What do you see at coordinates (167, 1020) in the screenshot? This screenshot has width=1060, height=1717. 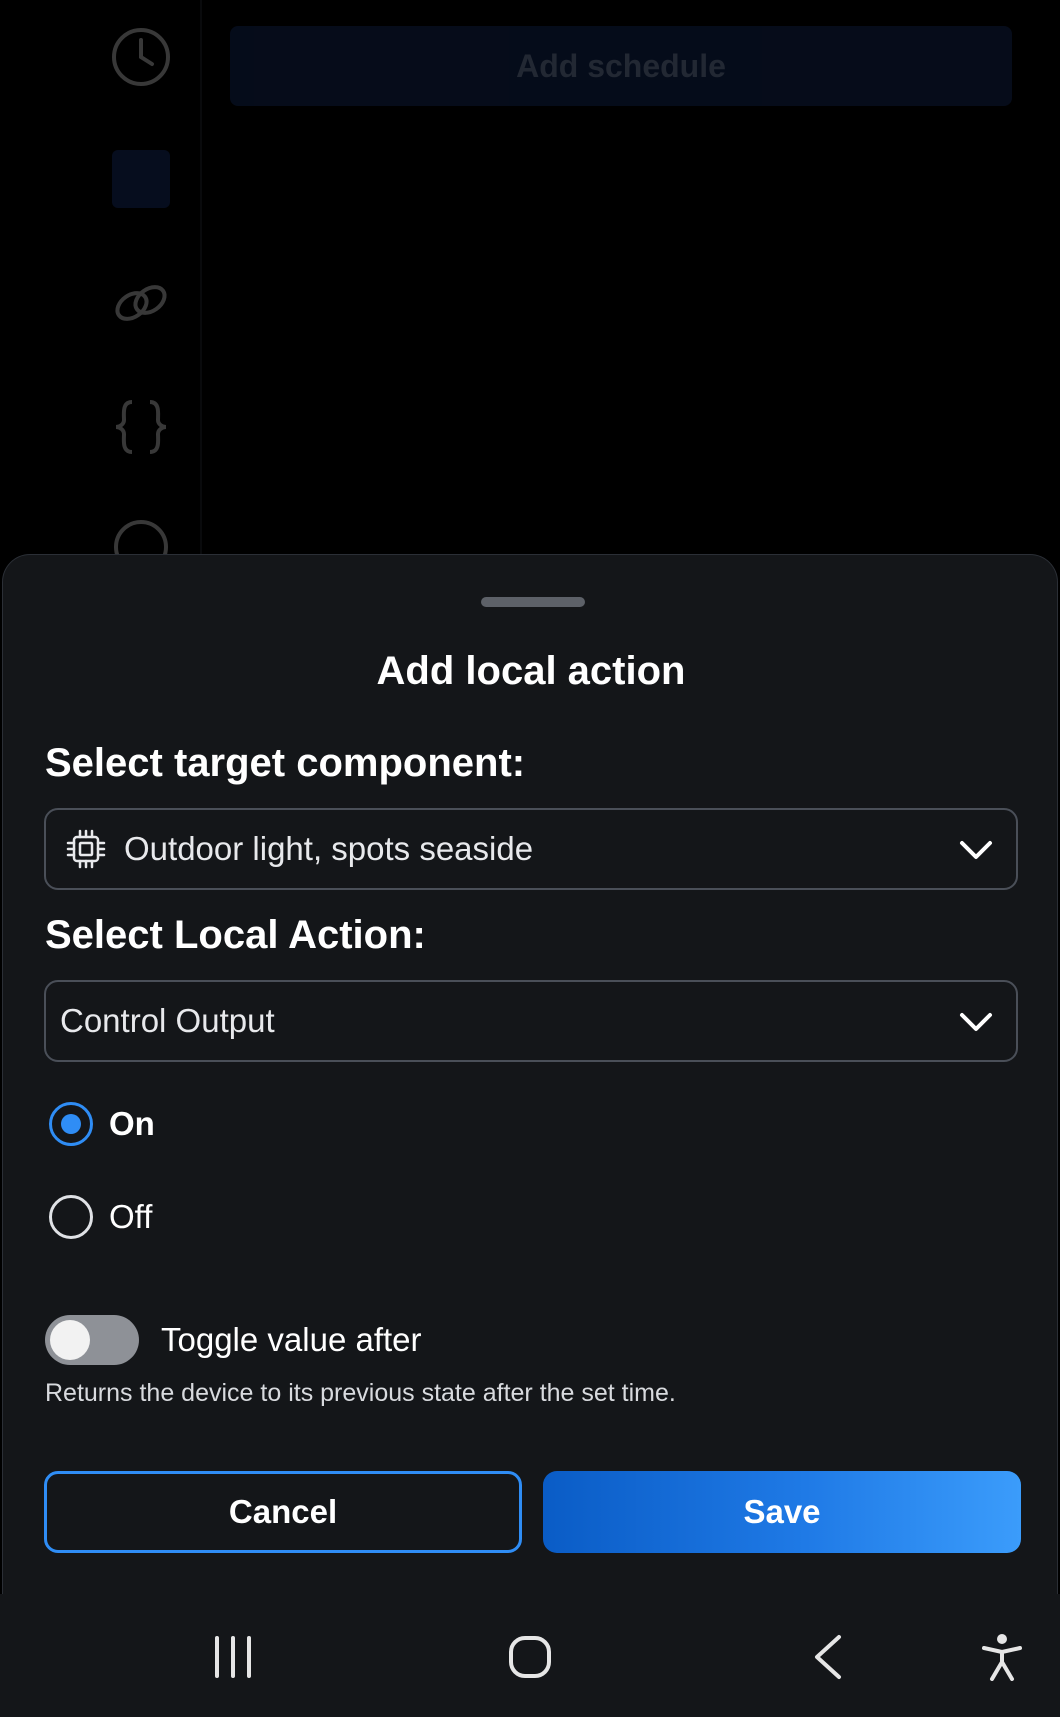 I see `local-action-value: Control Output` at bounding box center [167, 1020].